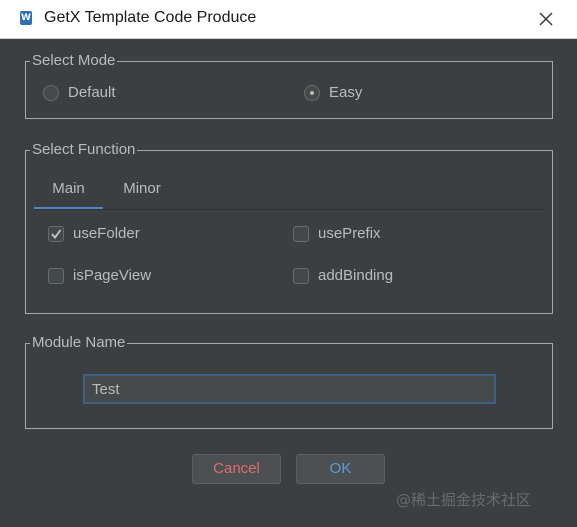  What do you see at coordinates (84, 150) in the screenshot?
I see `select-function-legend: Select Function` at bounding box center [84, 150].